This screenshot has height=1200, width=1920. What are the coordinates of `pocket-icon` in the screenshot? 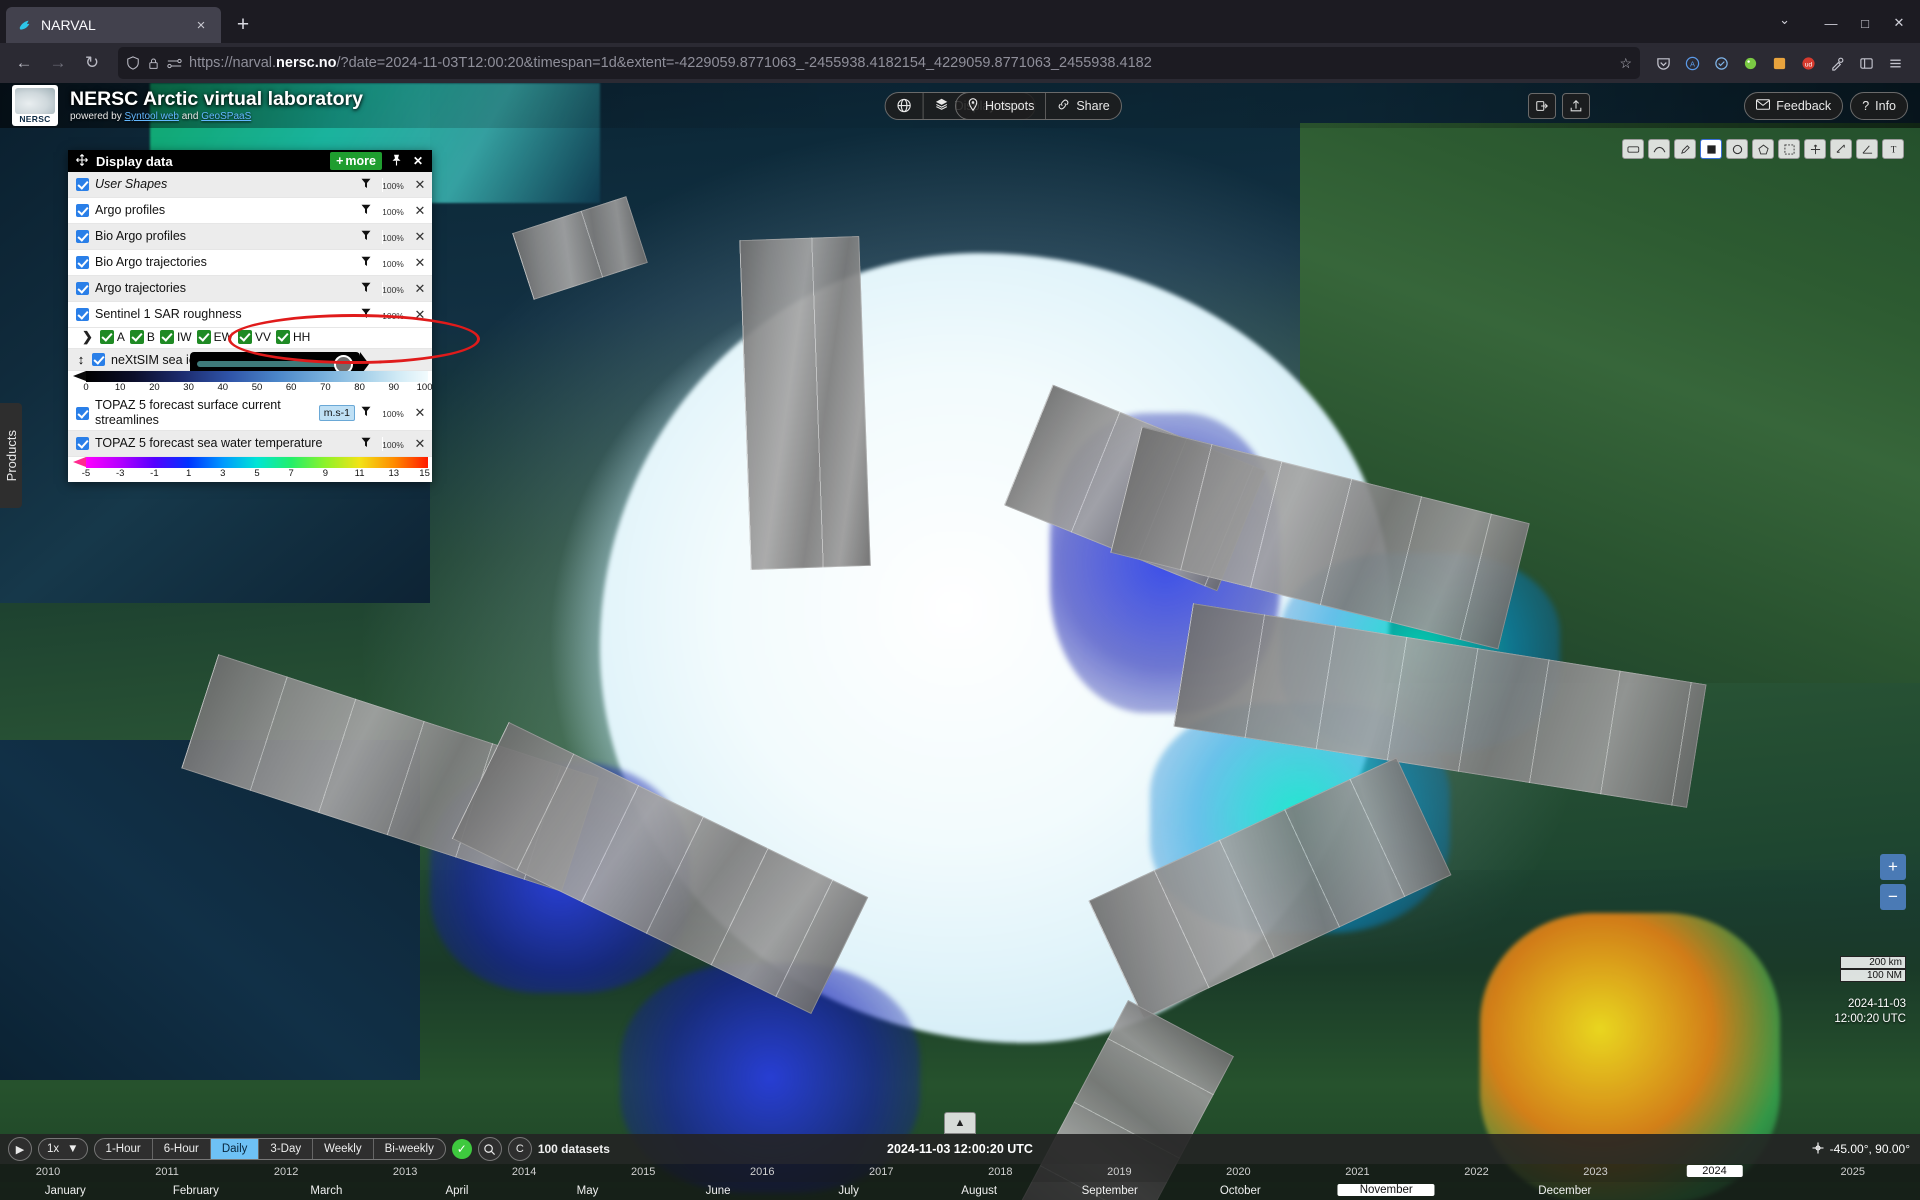 It's located at (1663, 63).